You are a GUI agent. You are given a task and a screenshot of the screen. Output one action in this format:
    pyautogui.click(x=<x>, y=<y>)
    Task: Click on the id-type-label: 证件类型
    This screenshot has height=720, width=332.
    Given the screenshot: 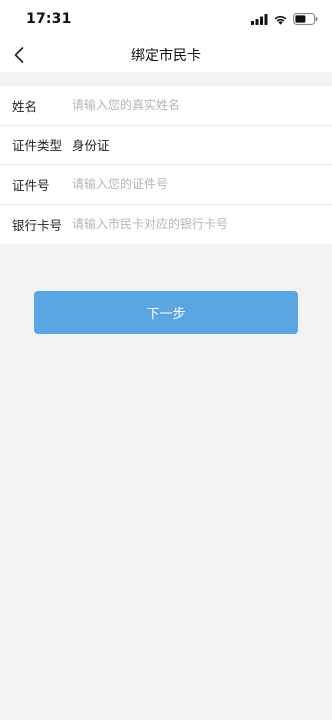 What is the action you would take?
    pyautogui.click(x=37, y=146)
    